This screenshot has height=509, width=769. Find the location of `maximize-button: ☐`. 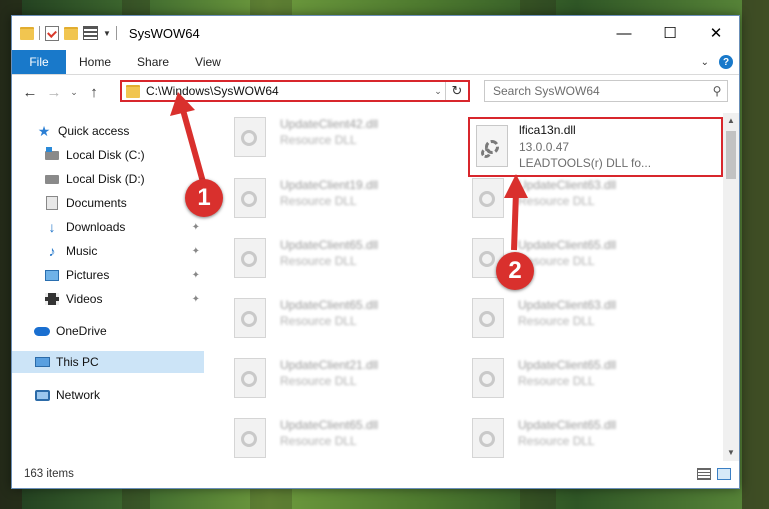

maximize-button: ☐ is located at coordinates (670, 33).